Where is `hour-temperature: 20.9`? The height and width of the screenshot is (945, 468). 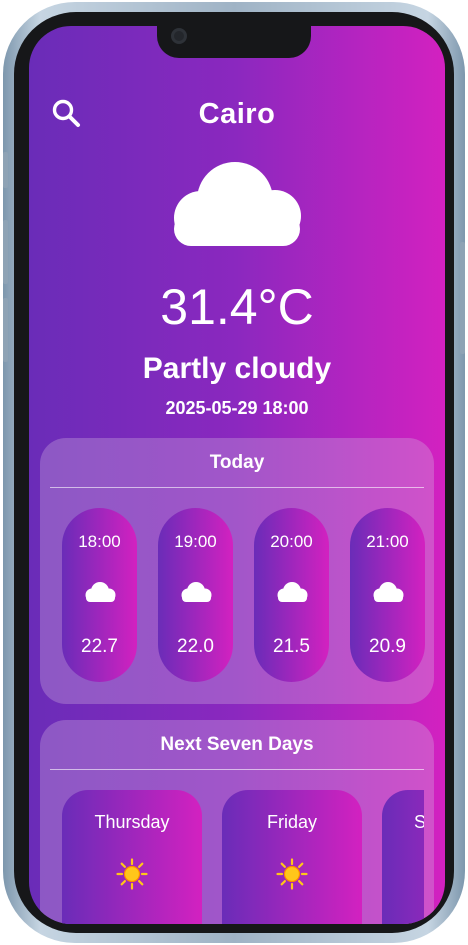 hour-temperature: 20.9 is located at coordinates (387, 646).